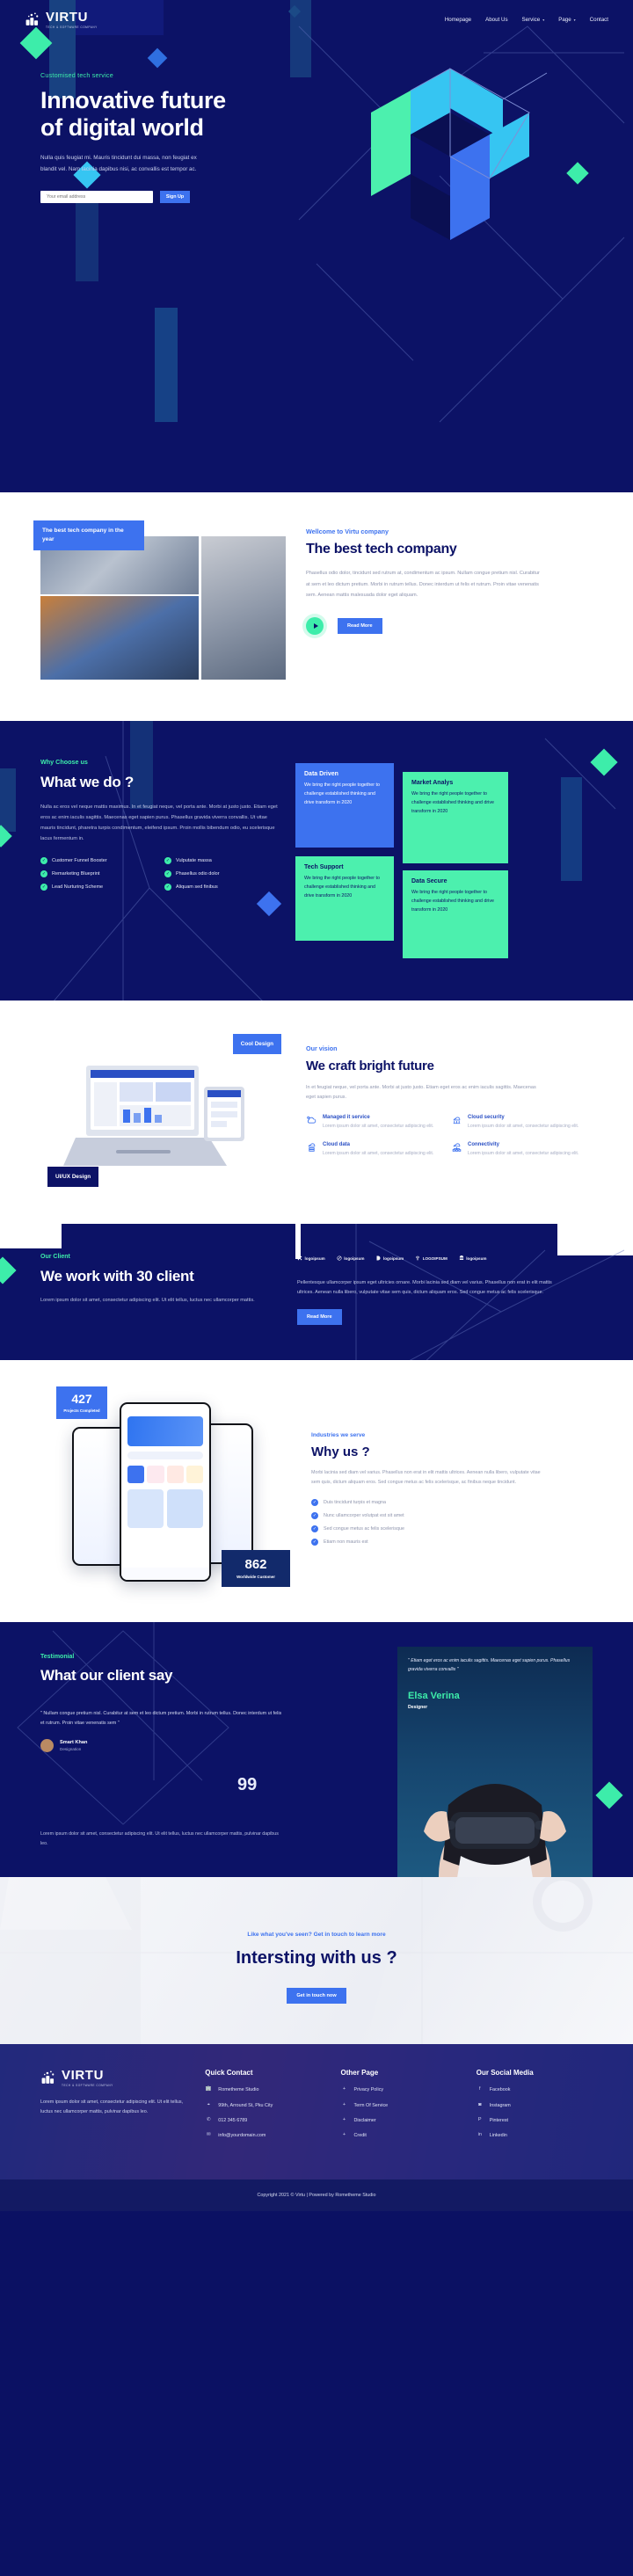  Describe the element at coordinates (399, 2106) in the screenshot. I see `footer-link-term-of-service: + Term Of Service` at that location.